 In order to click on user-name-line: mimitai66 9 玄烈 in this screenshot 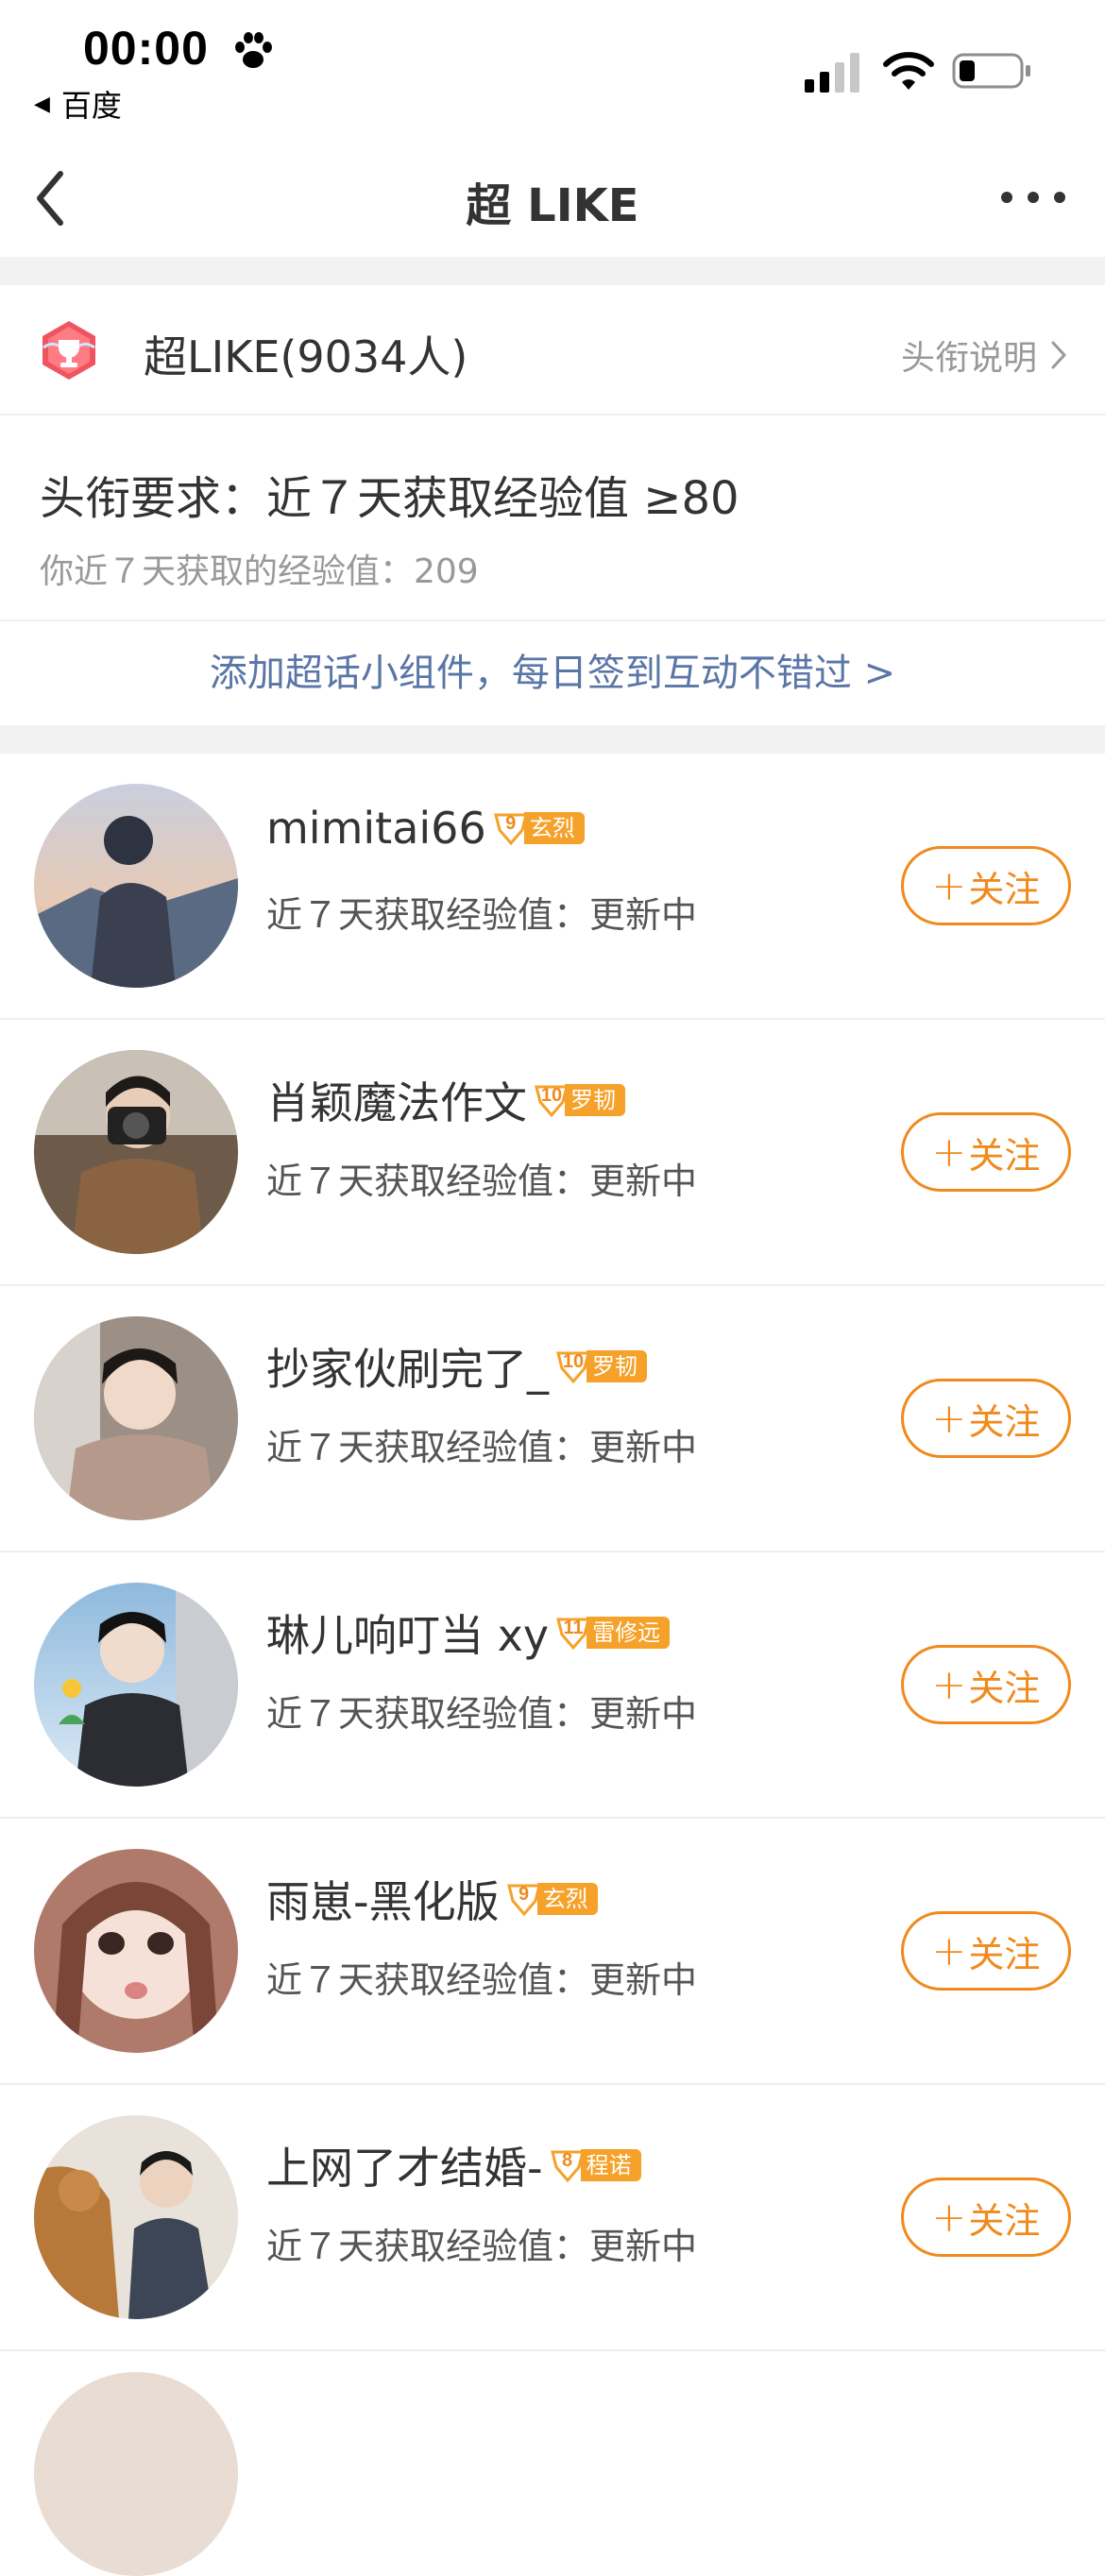, I will do `click(425, 828)`.